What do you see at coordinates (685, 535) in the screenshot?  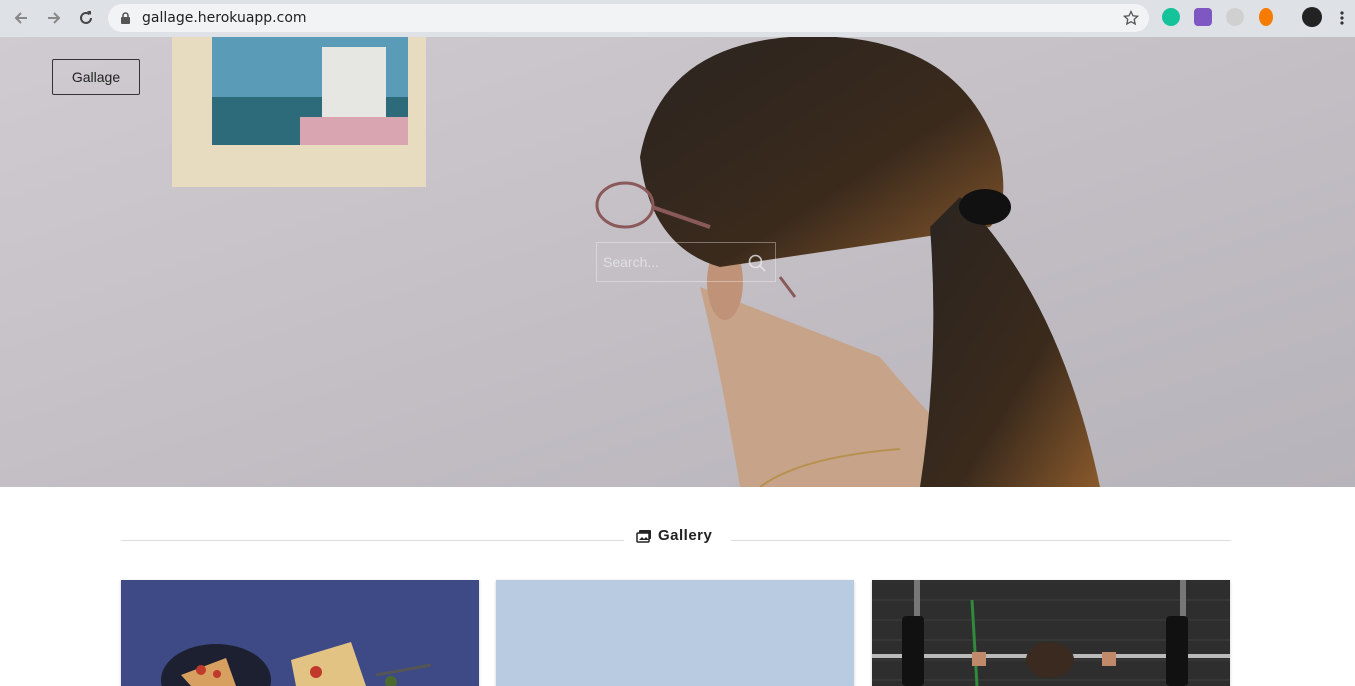 I see `gallery-title-text: Gallery` at bounding box center [685, 535].